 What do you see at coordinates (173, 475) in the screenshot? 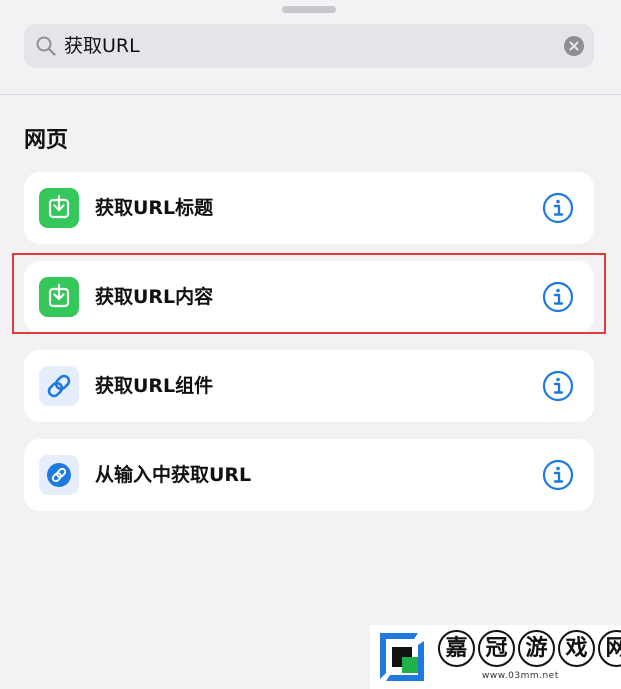
I see `action-label: 从输入中获取URL` at bounding box center [173, 475].